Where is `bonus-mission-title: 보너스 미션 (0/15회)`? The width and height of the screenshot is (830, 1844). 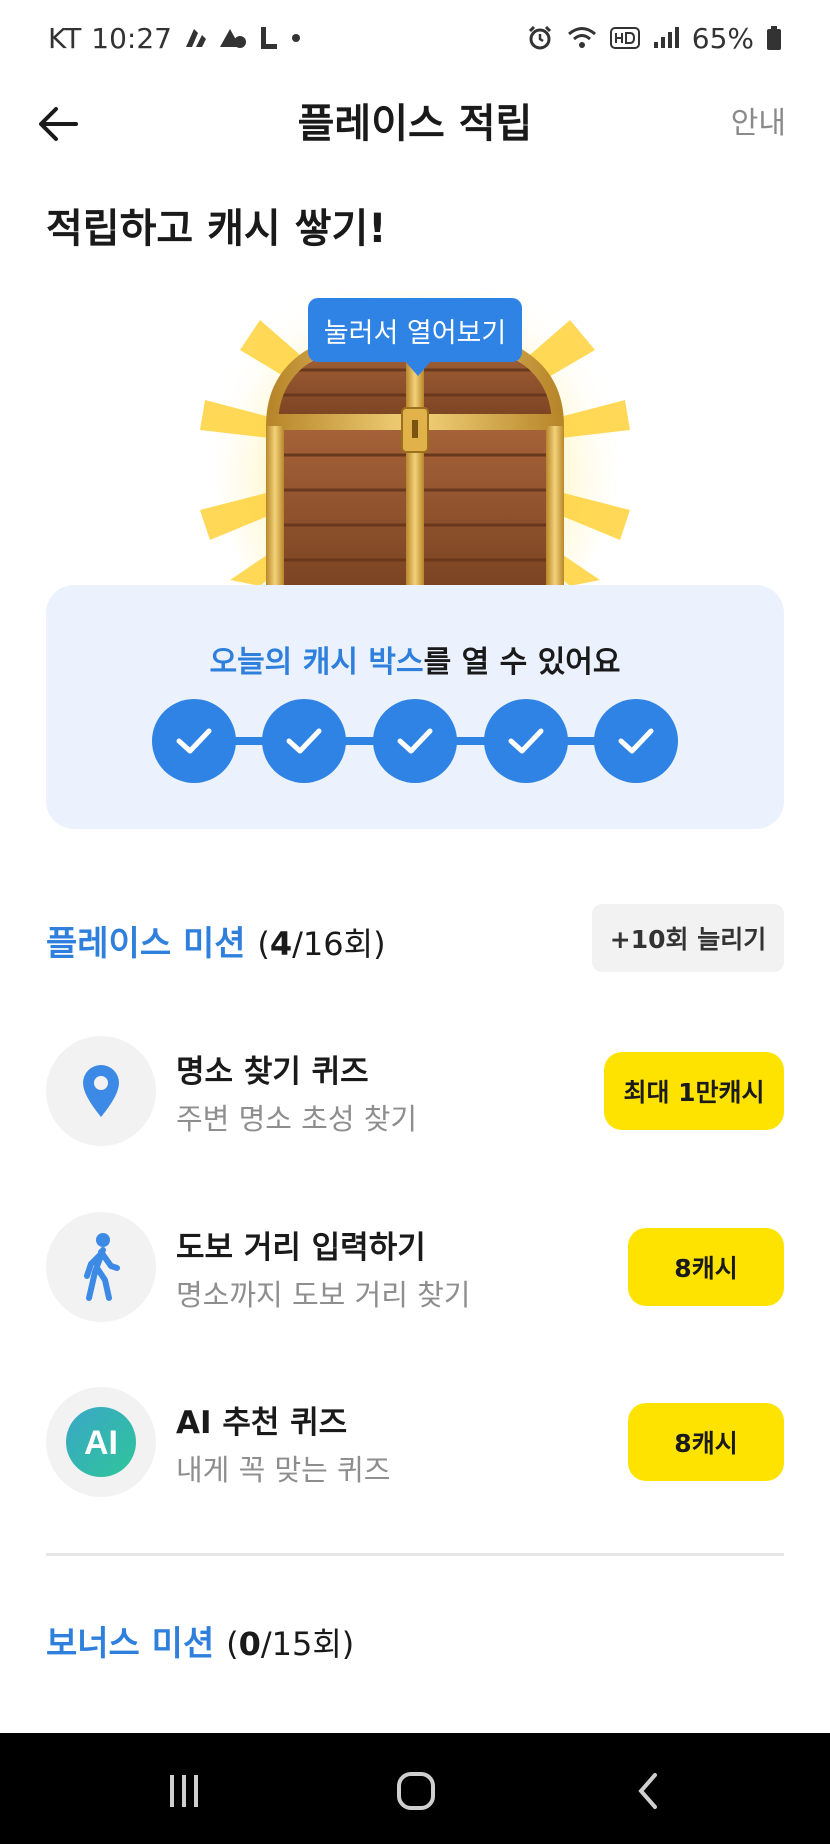 bonus-mission-title: 보너스 미션 (0/15회) is located at coordinates (200, 1640).